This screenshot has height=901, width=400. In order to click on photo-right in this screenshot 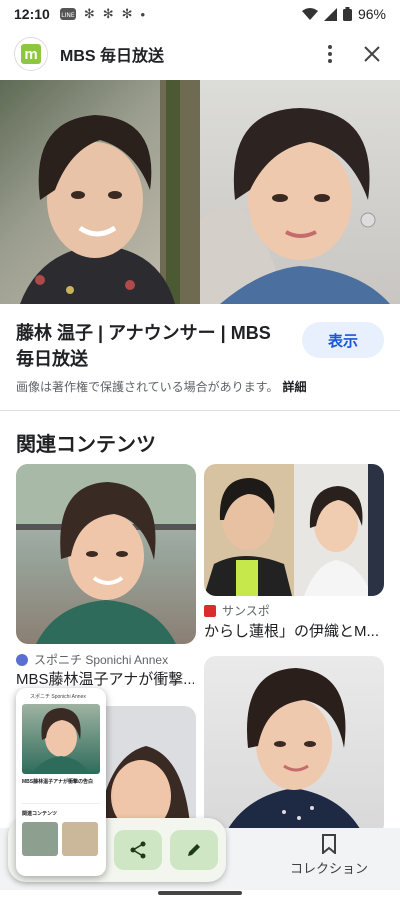, I will do `click(300, 192)`.